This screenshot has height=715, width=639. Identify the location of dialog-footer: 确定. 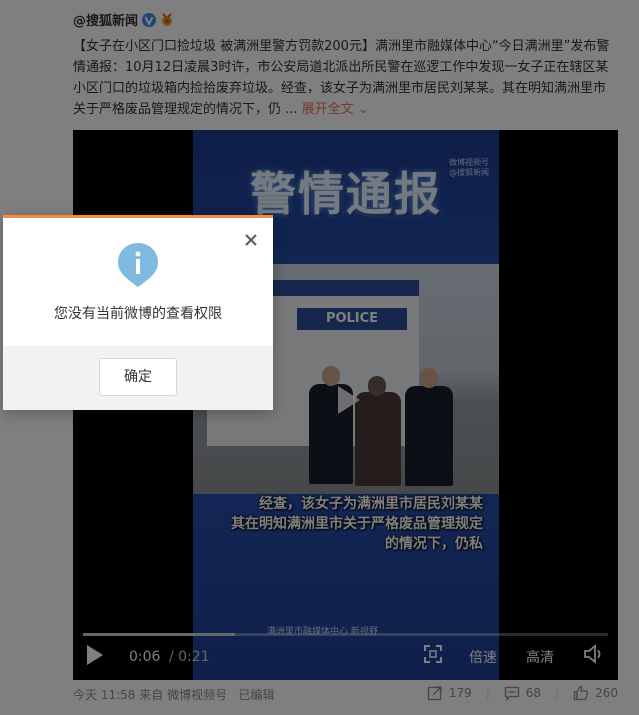
(138, 378).